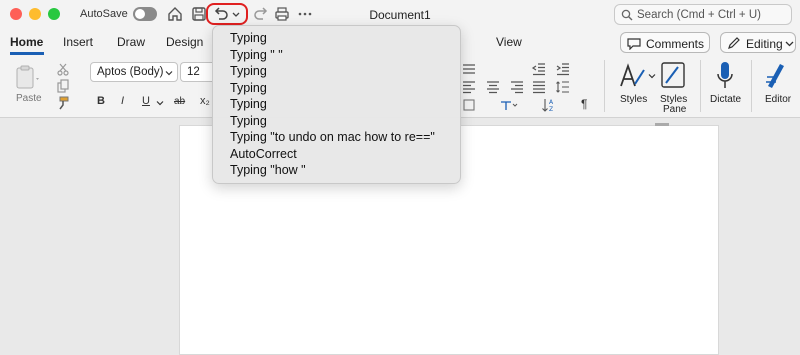  Describe the element at coordinates (627, 15) in the screenshot. I see `search-icon` at that location.